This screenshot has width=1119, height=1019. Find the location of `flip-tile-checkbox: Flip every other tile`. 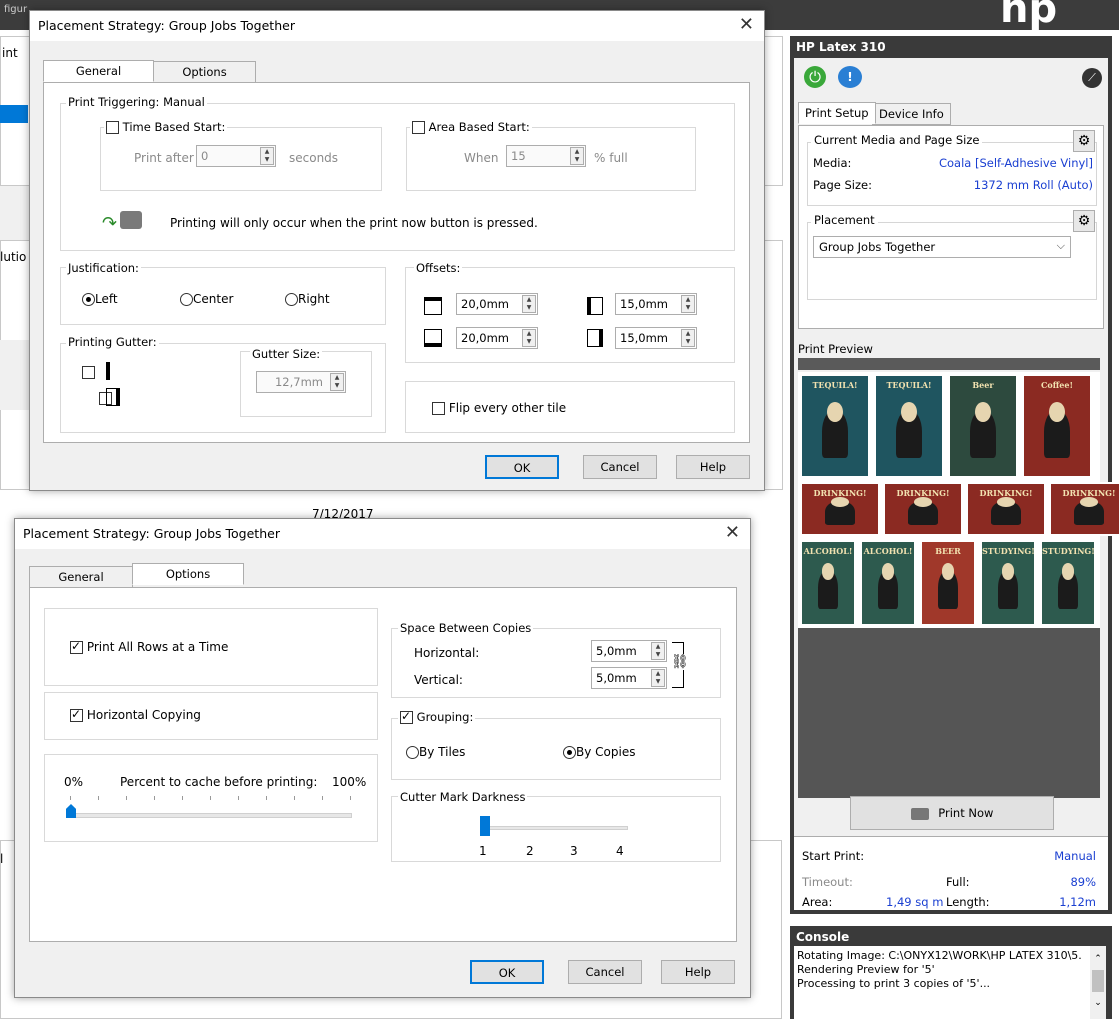

flip-tile-checkbox: Flip every other tile is located at coordinates (499, 408).